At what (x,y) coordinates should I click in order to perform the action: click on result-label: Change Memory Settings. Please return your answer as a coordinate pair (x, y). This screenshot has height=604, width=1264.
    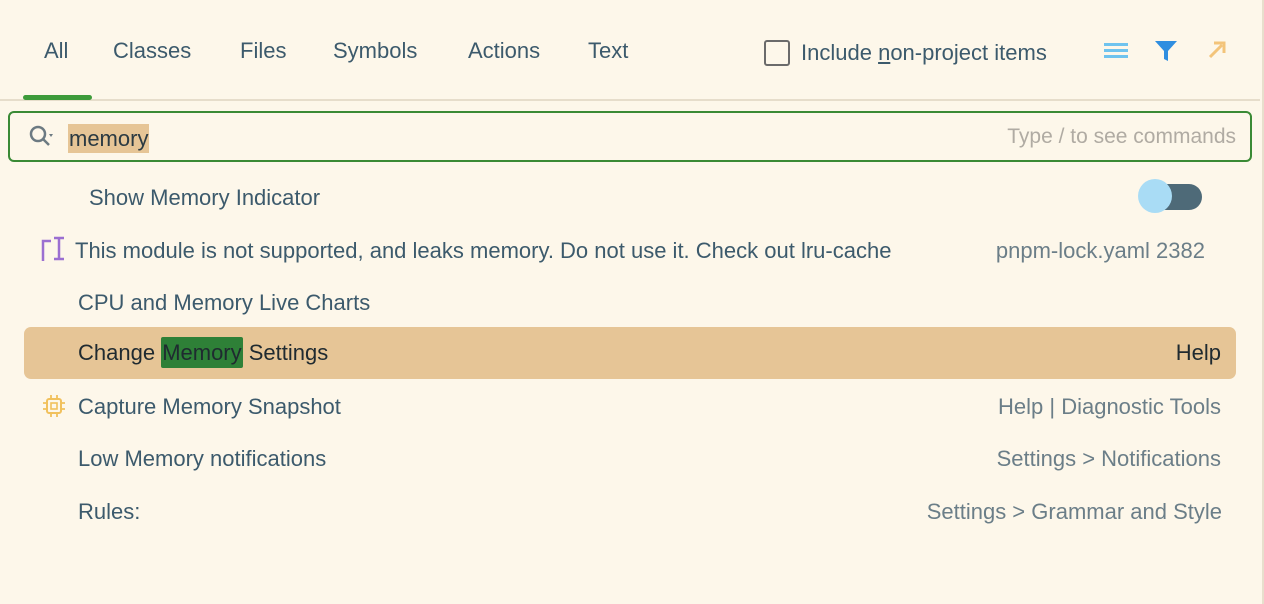
    Looking at the image, I should click on (203, 352).